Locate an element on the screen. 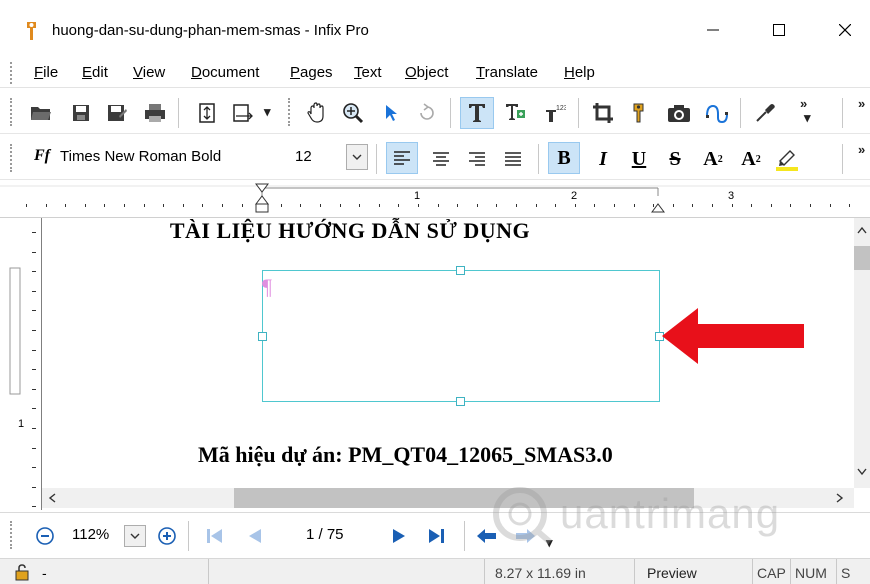 The image size is (870, 584). page-size-icon is located at coordinates (207, 113).